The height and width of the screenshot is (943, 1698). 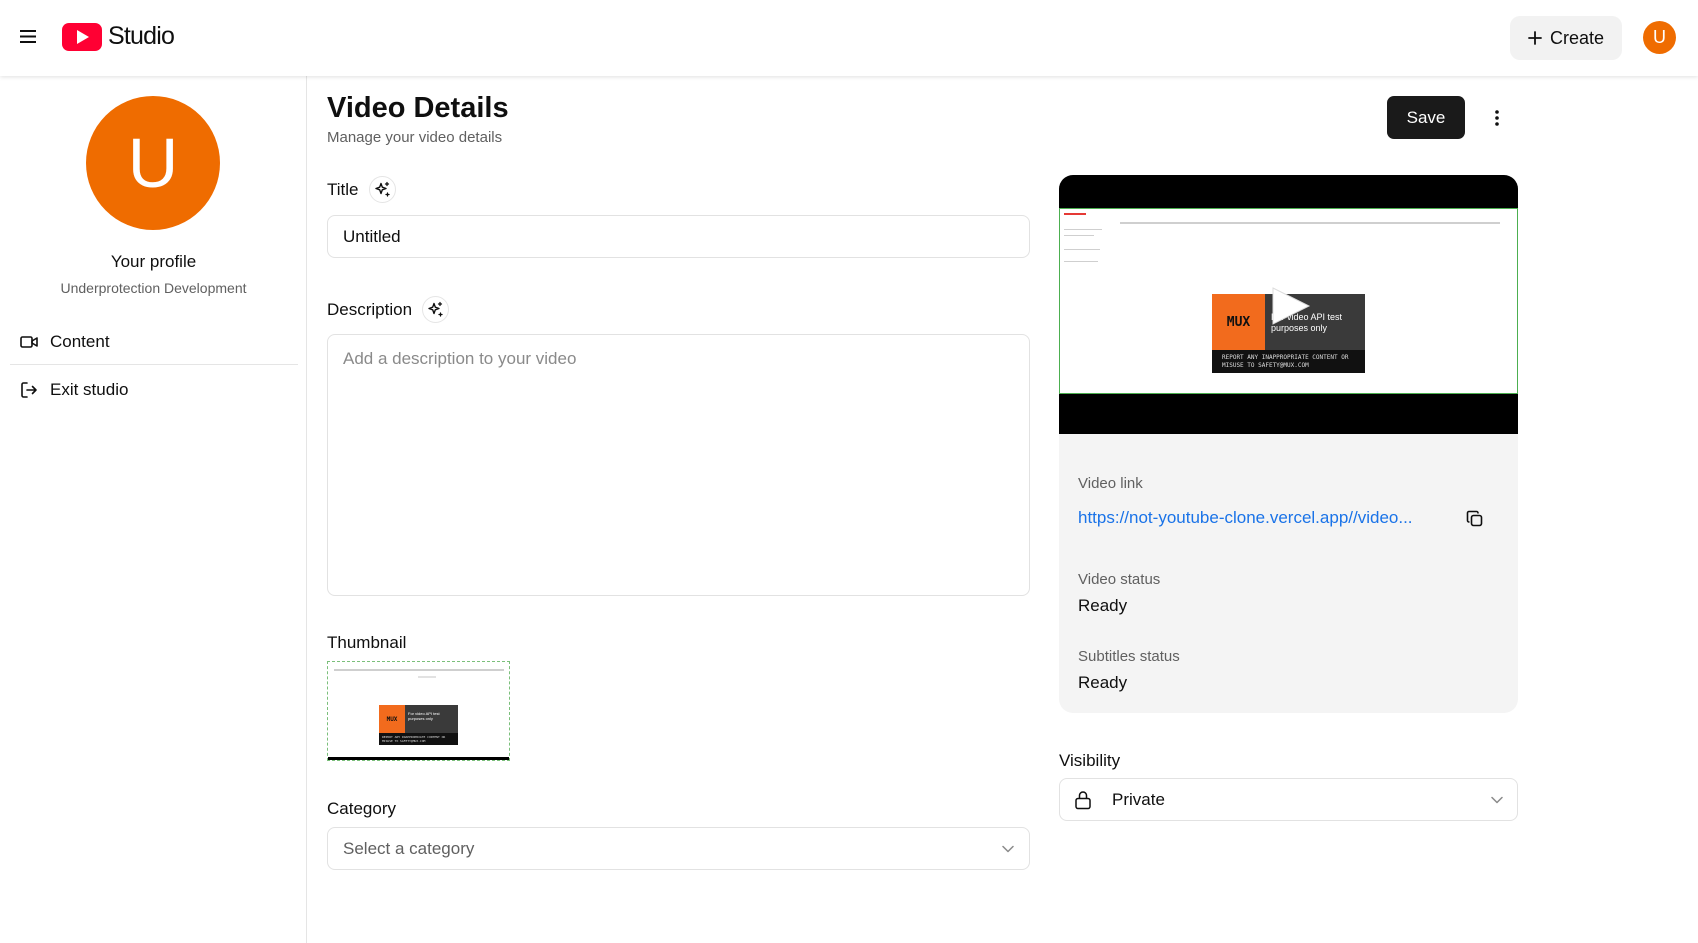 What do you see at coordinates (1075, 214) in the screenshot?
I see `frame-logo-strip` at bounding box center [1075, 214].